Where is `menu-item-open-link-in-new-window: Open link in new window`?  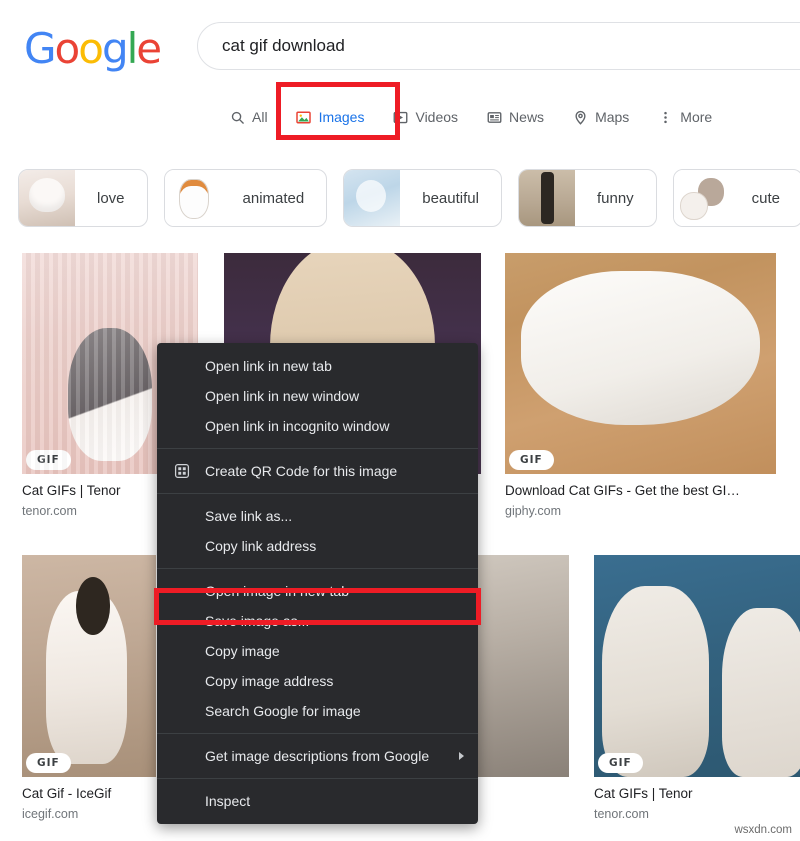 menu-item-open-link-in-new-window: Open link in new window is located at coordinates (317, 396).